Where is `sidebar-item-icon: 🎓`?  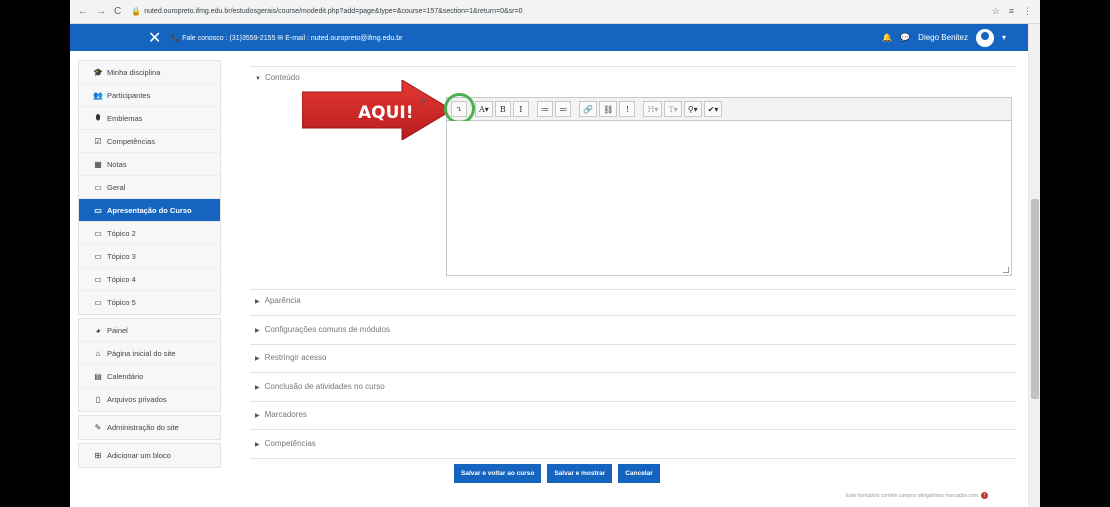 sidebar-item-icon: 🎓 is located at coordinates (98, 72).